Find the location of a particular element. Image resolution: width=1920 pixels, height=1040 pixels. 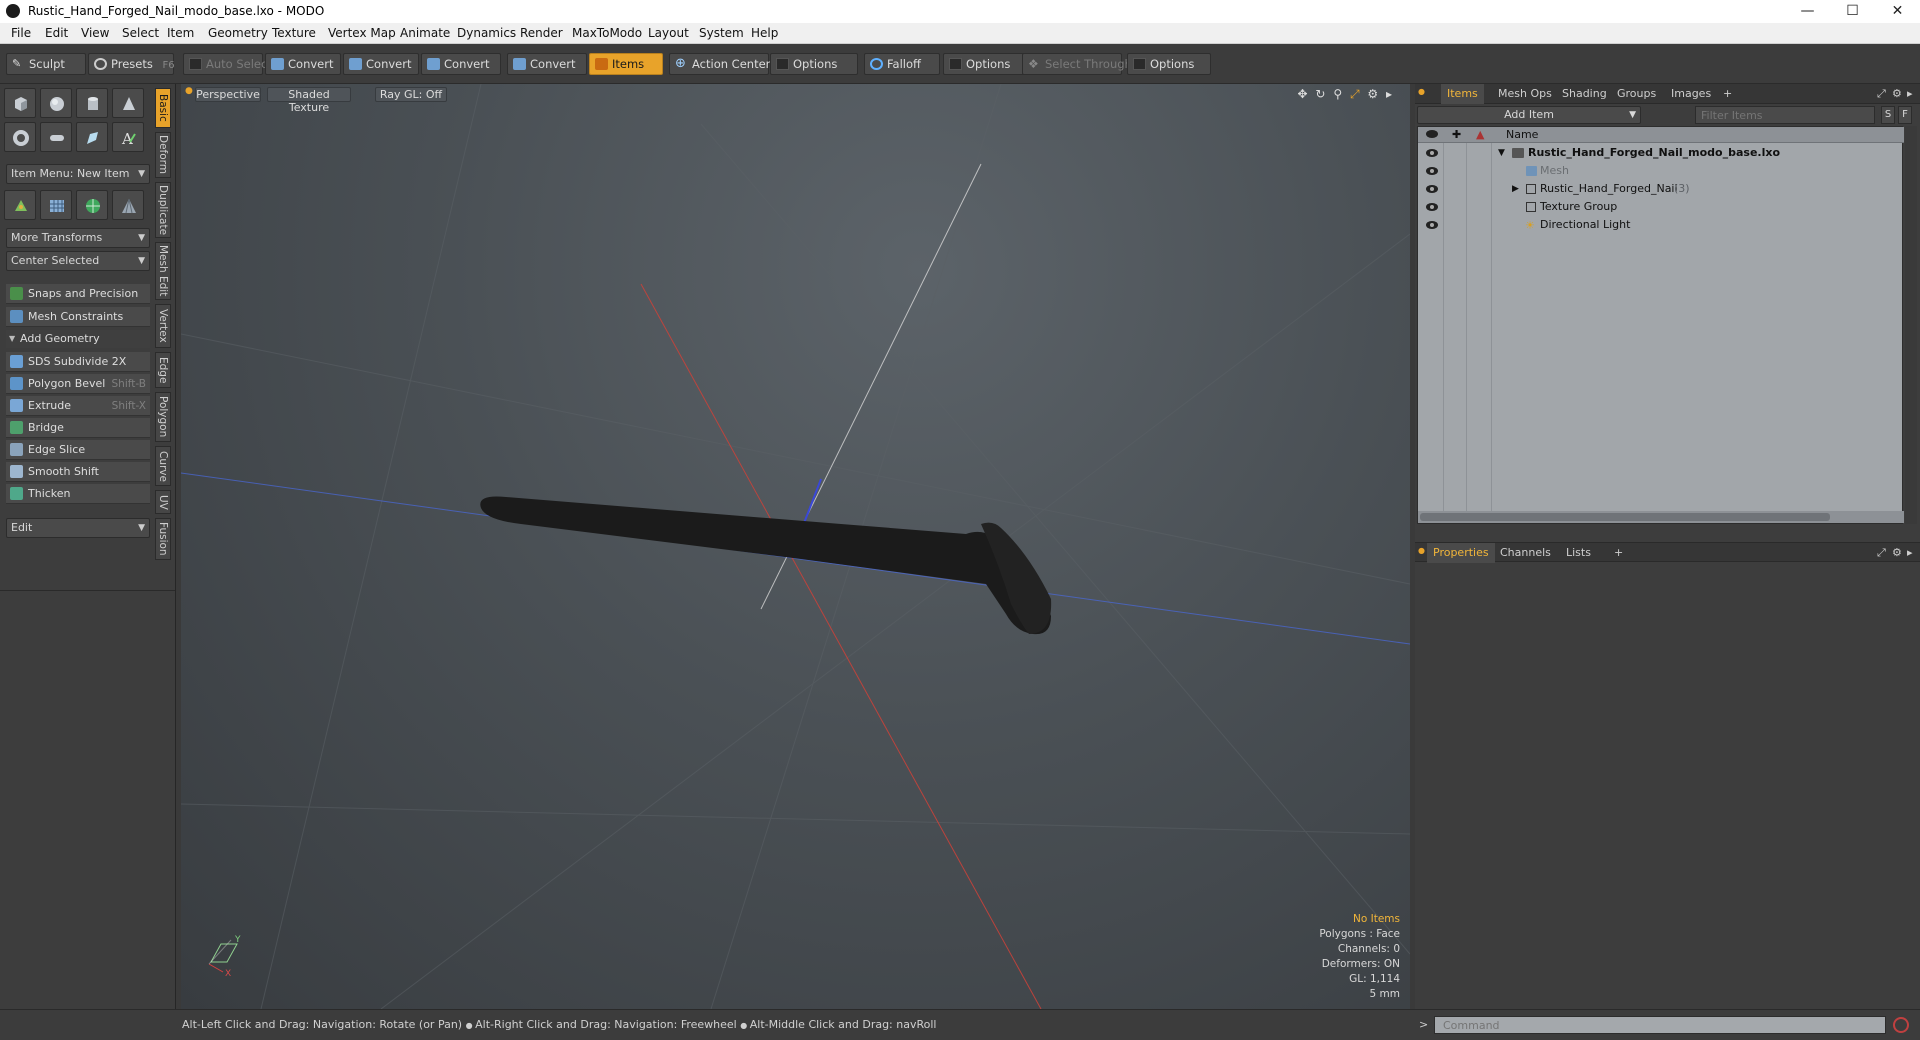

tree-row-scene: ▼ Rustic_Hand_Forged_Nail_modo_base.lxo is located at coordinates (1661, 153).